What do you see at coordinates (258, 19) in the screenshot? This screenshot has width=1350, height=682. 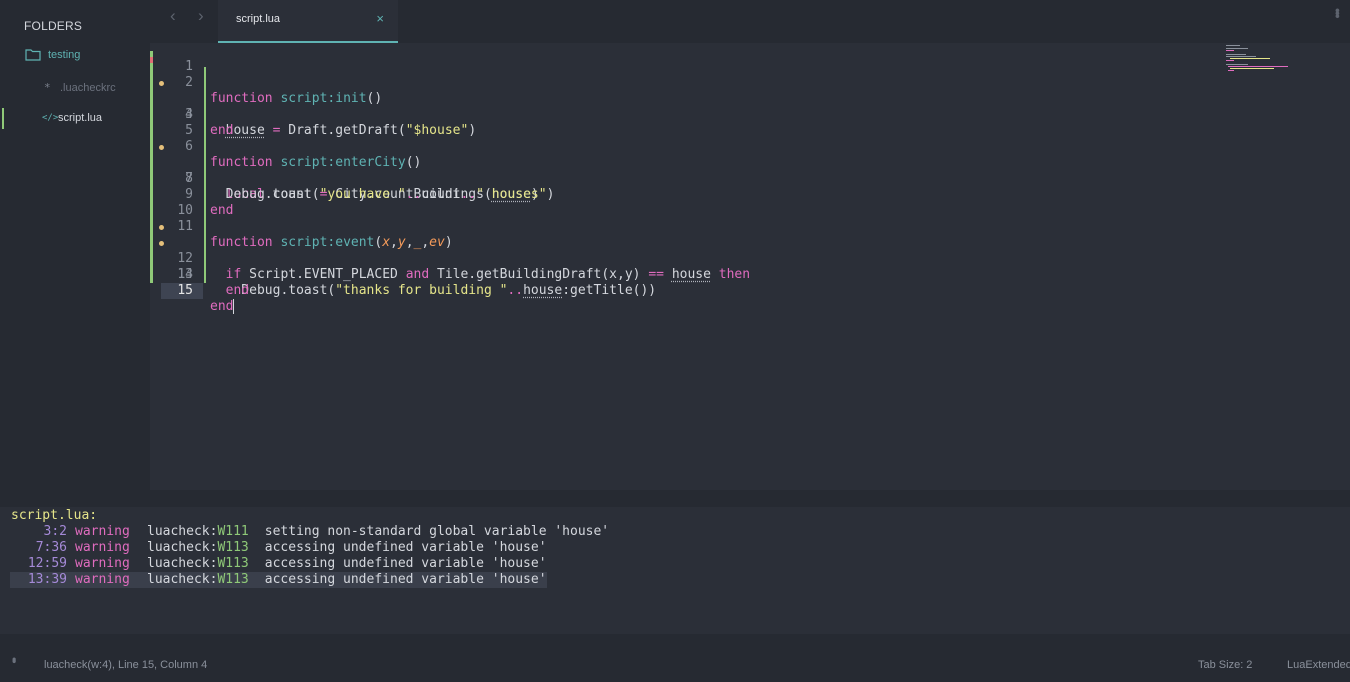 I see `tab-title: script.lua` at bounding box center [258, 19].